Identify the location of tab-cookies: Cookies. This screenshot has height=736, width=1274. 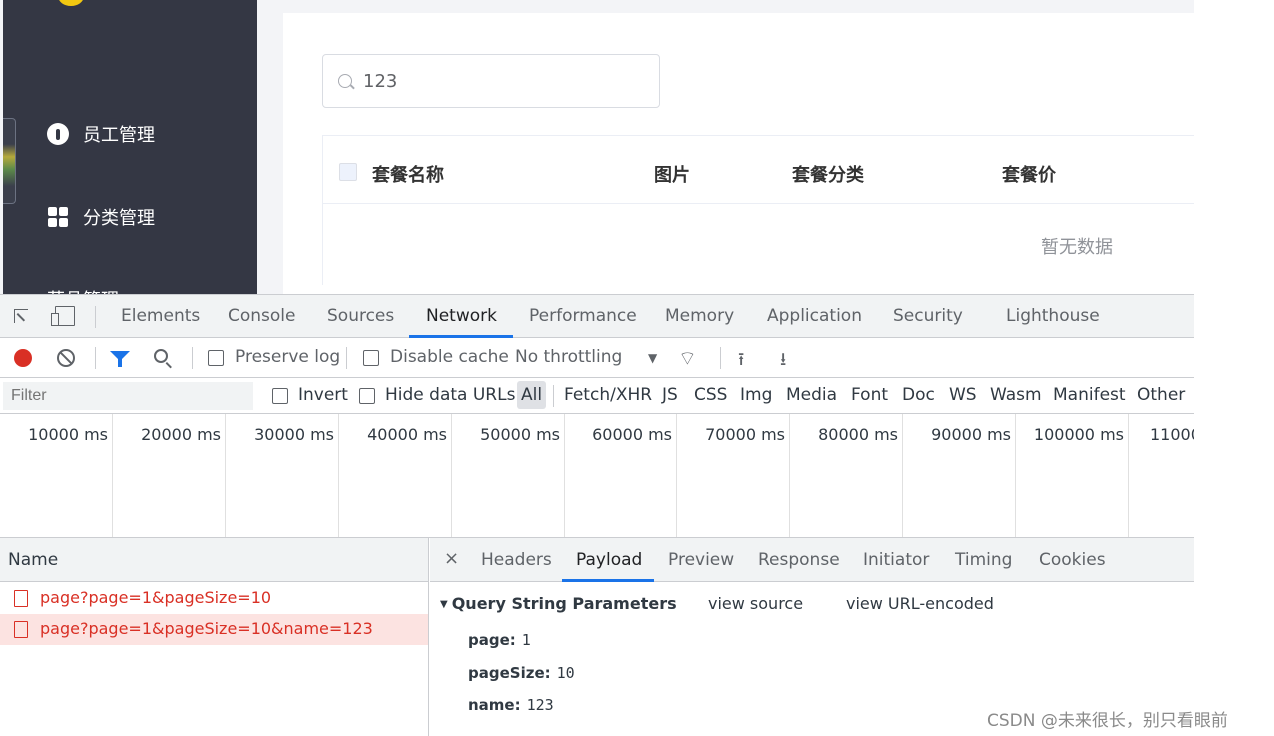
(1072, 560).